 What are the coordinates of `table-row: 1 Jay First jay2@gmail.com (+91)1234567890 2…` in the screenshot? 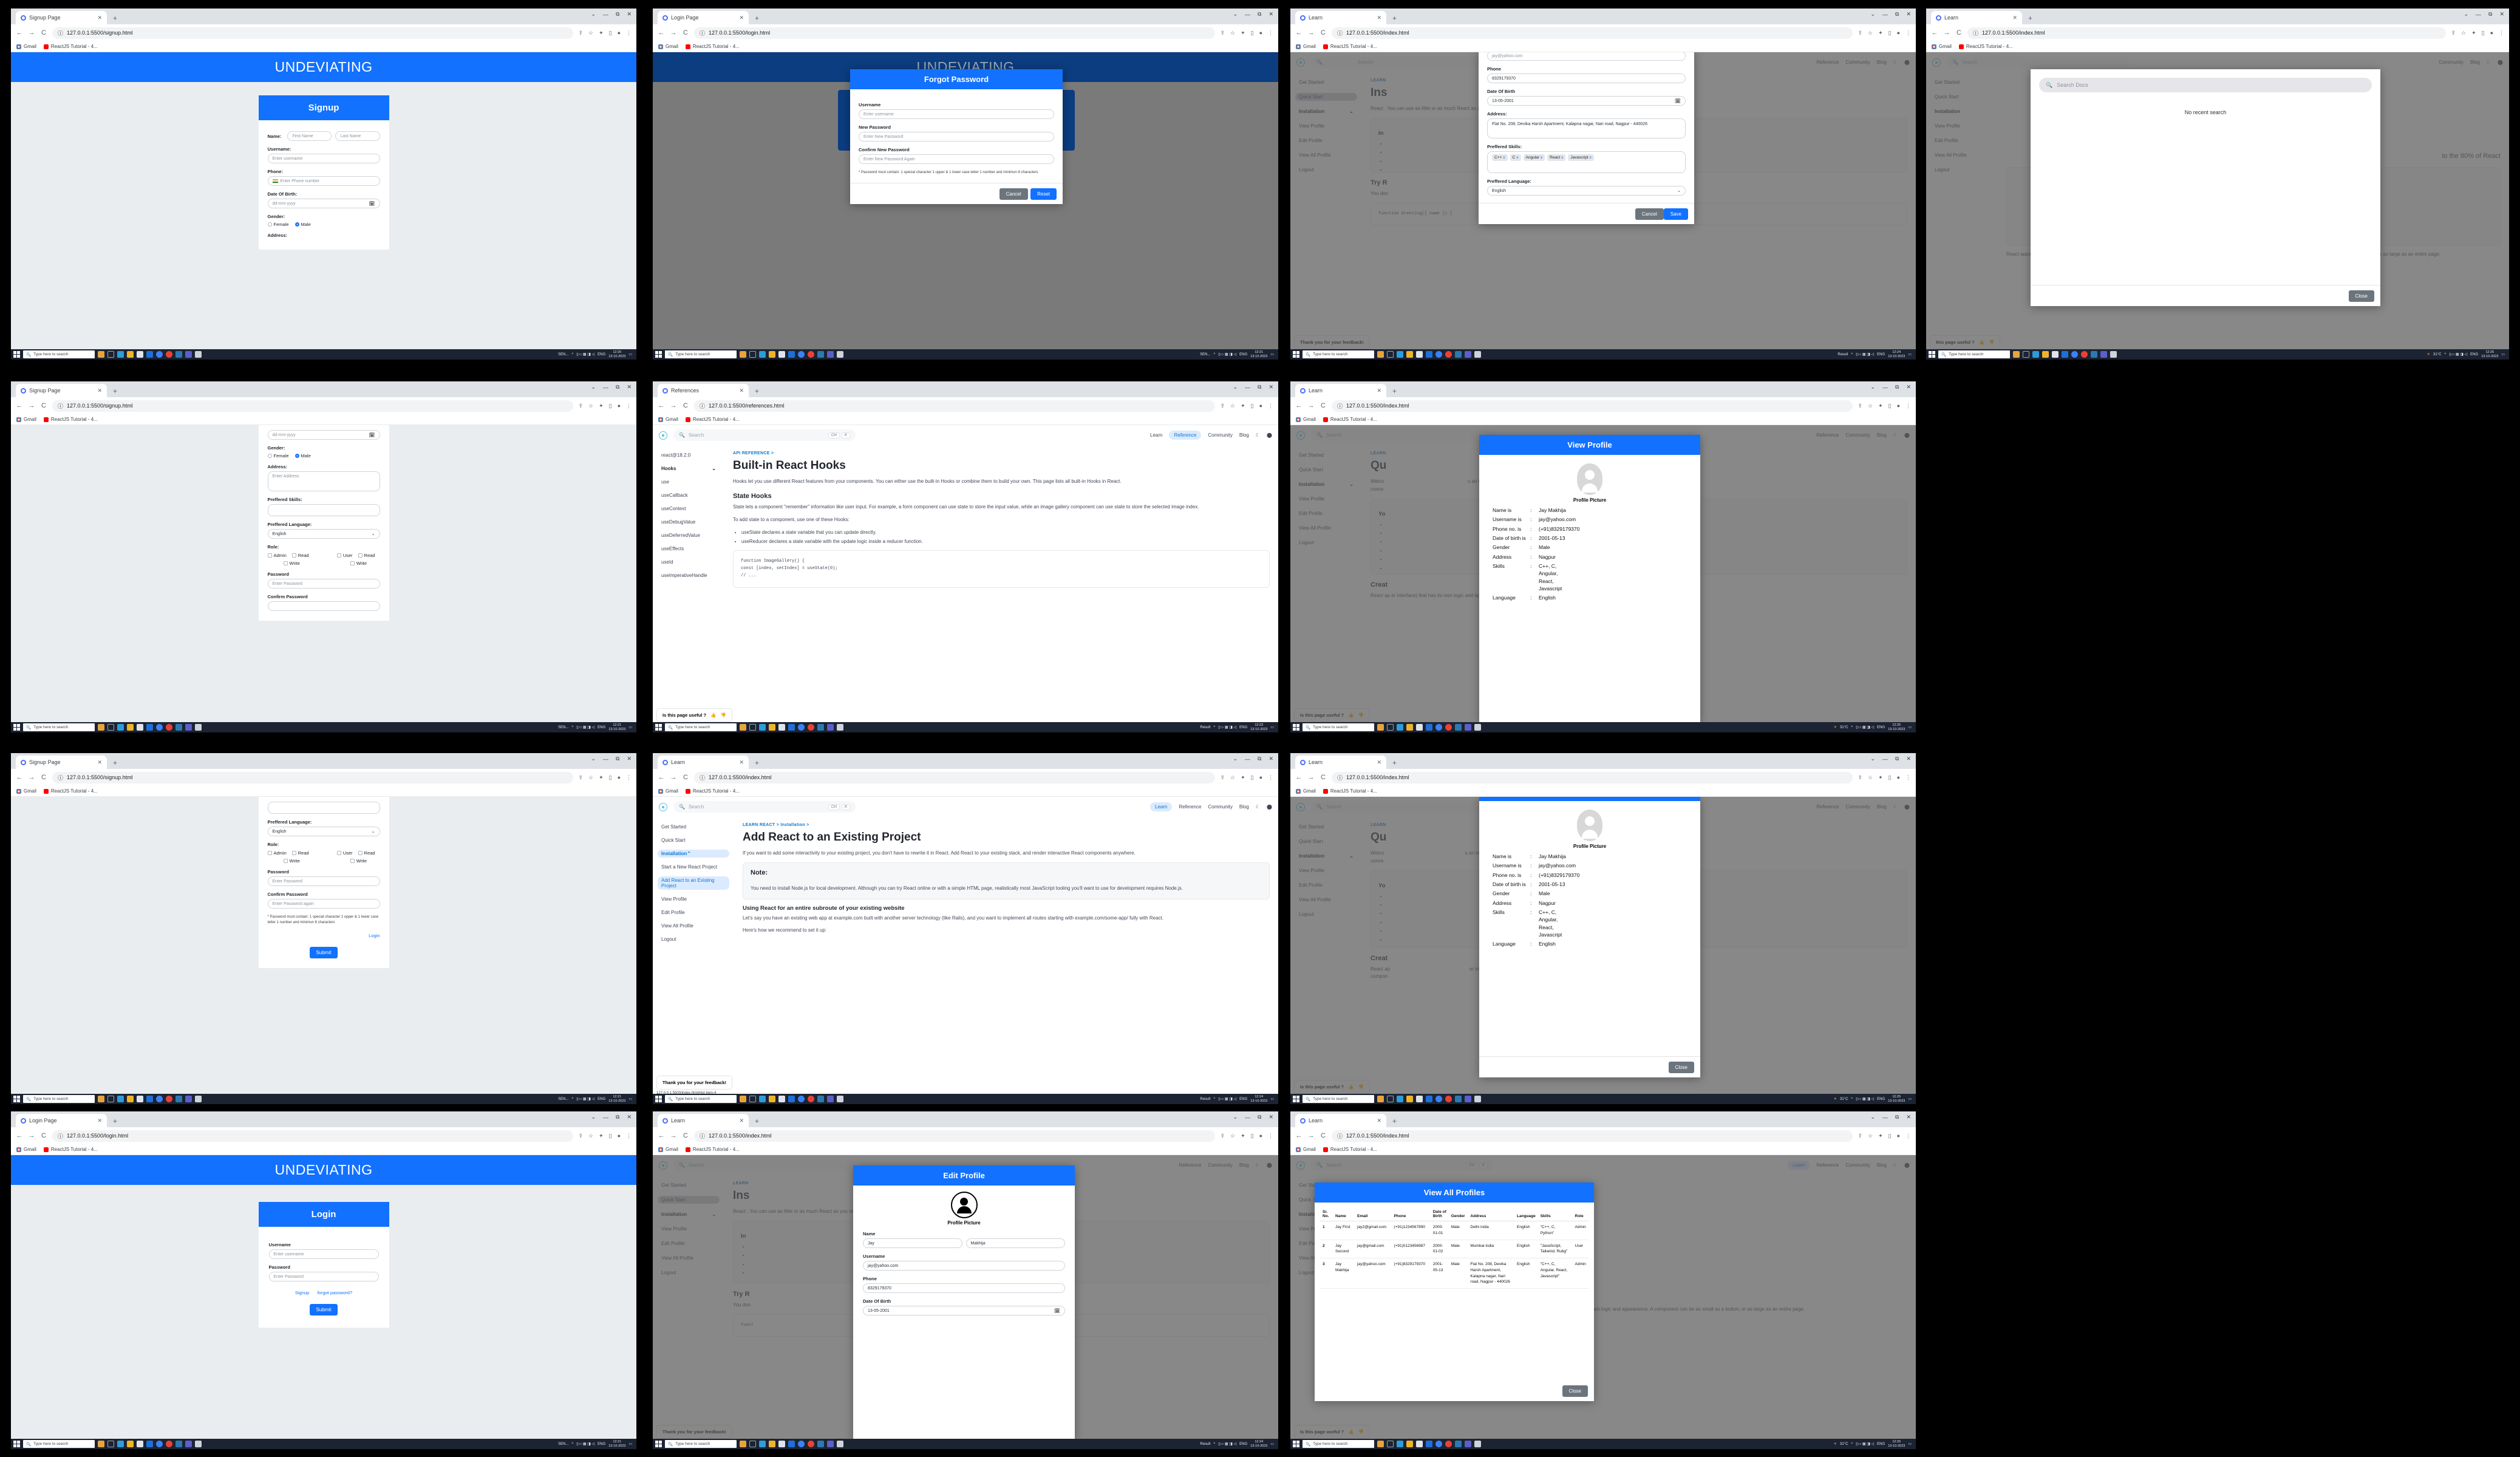 It's located at (1454, 1230).